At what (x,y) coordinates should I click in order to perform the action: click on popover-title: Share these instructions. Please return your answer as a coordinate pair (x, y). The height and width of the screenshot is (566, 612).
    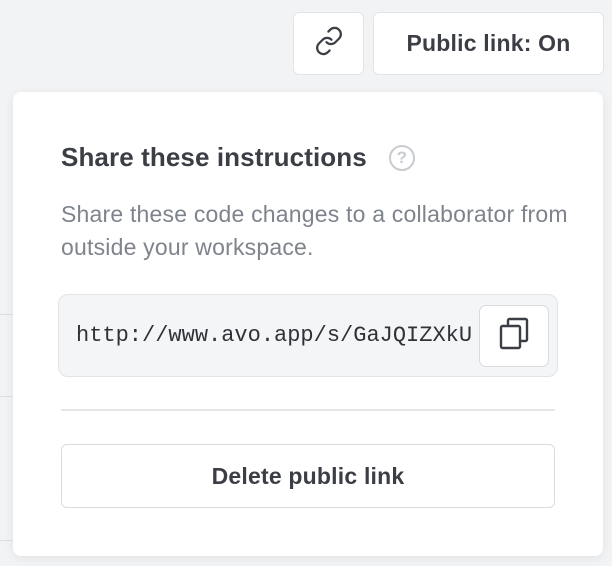
    Looking at the image, I should click on (214, 157).